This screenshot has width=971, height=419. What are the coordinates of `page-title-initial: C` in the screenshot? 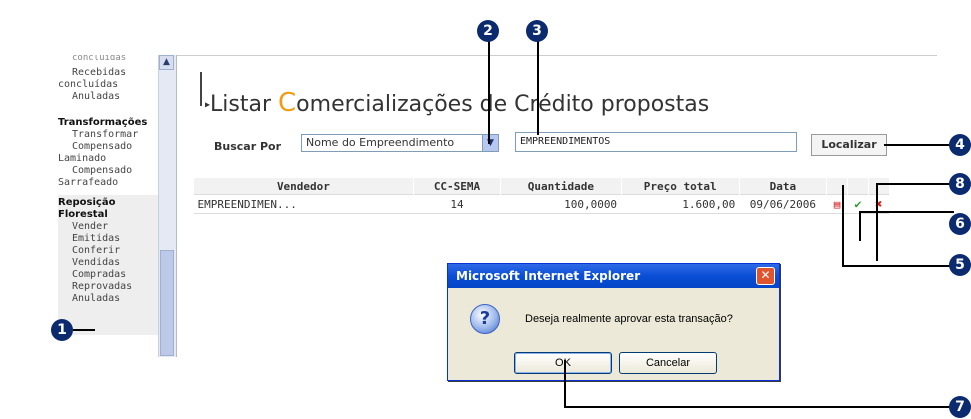 It's located at (287, 103).